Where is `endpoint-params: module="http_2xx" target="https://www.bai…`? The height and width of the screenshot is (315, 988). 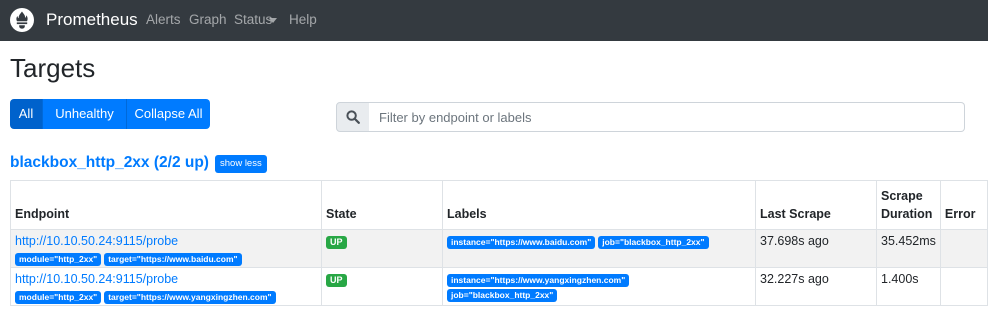
endpoint-params: module="http_2xx" target="https://www.bai… is located at coordinates (166, 258).